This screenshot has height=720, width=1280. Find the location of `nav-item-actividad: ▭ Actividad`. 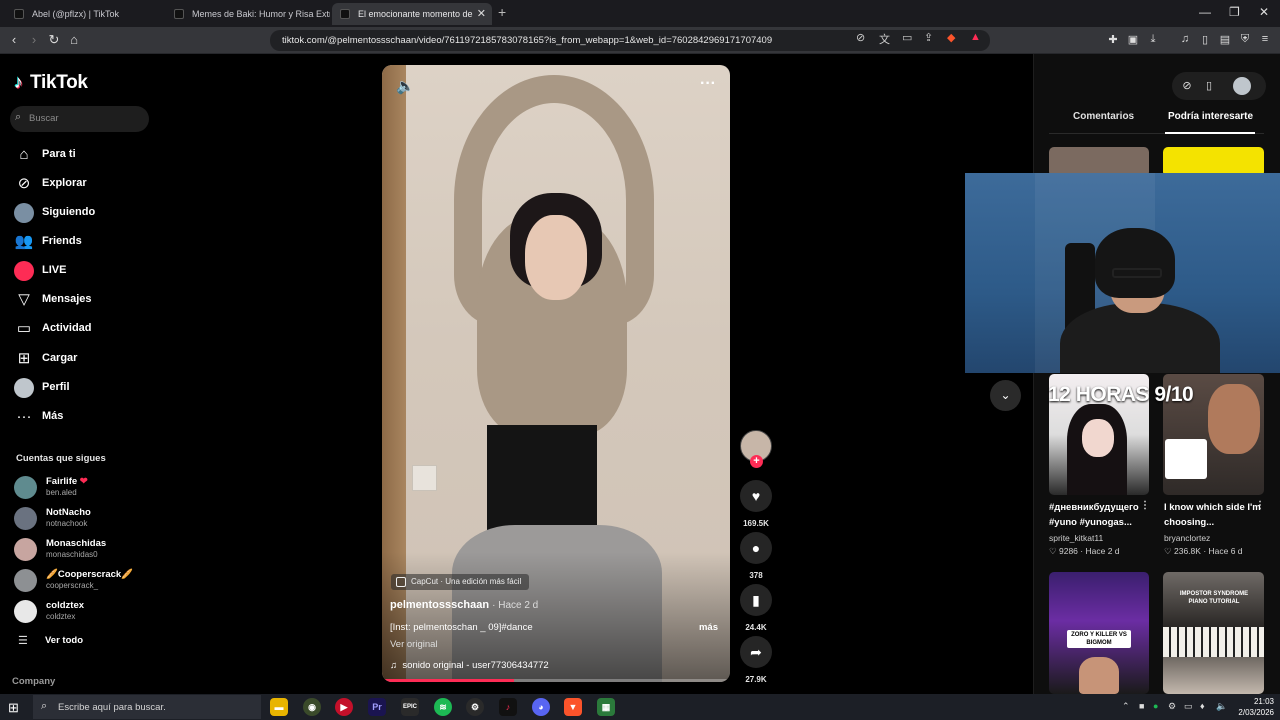

nav-item-actividad: ▭ Actividad is located at coordinates (84, 329).